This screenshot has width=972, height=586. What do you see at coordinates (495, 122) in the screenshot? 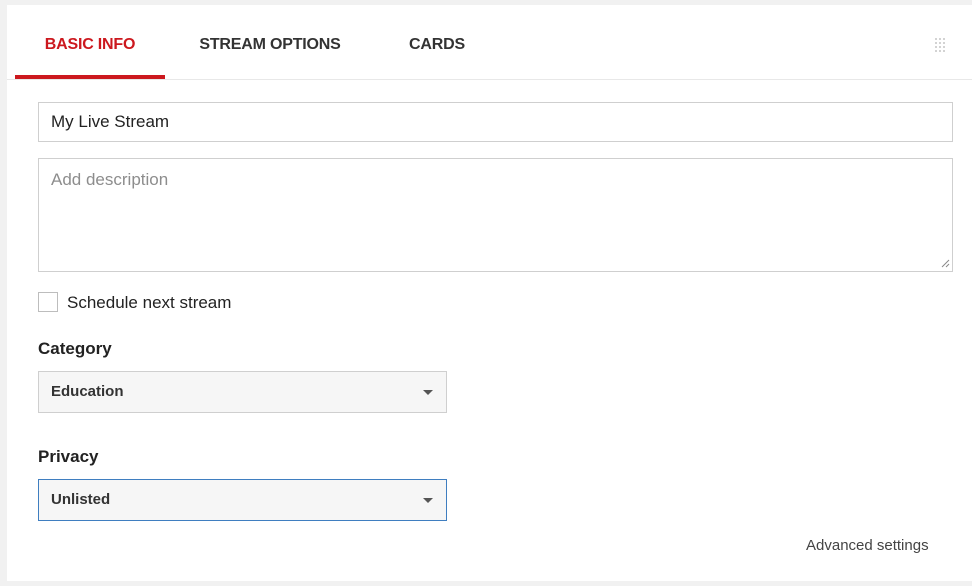
I see `title-input` at bounding box center [495, 122].